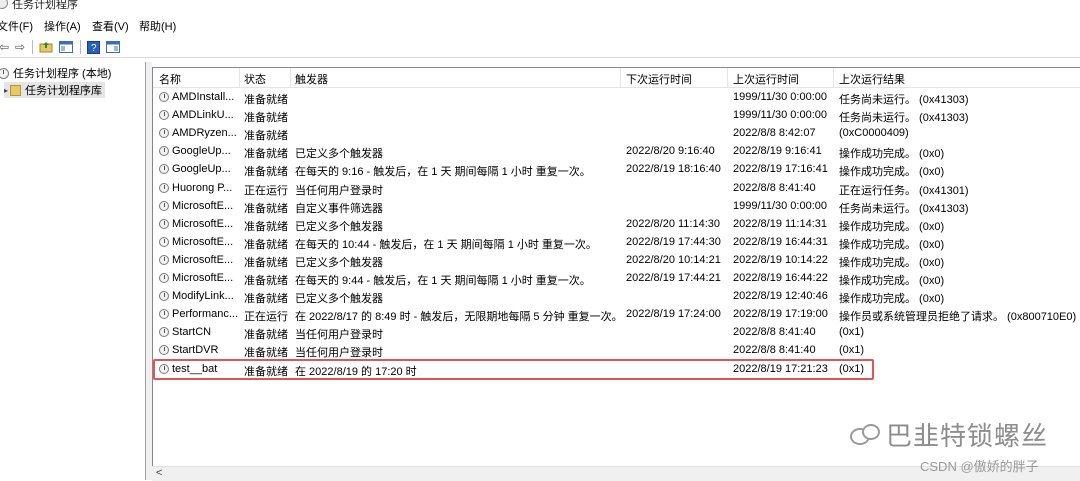  I want to click on cell-status: 正在运行, so click(266, 190).